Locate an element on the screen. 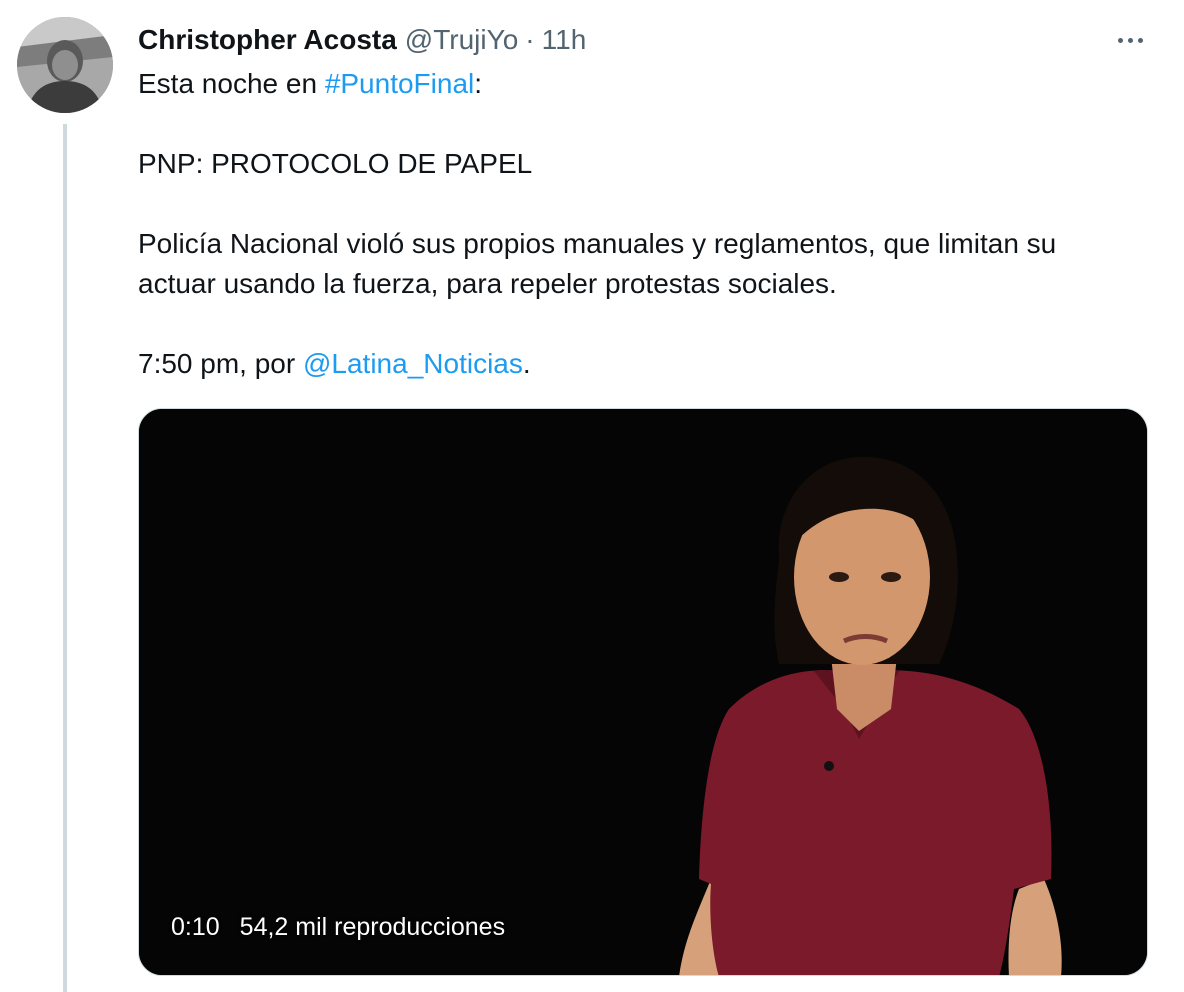 The height and width of the screenshot is (992, 1184). author-name: Christopher Acosta is located at coordinates (267, 40).